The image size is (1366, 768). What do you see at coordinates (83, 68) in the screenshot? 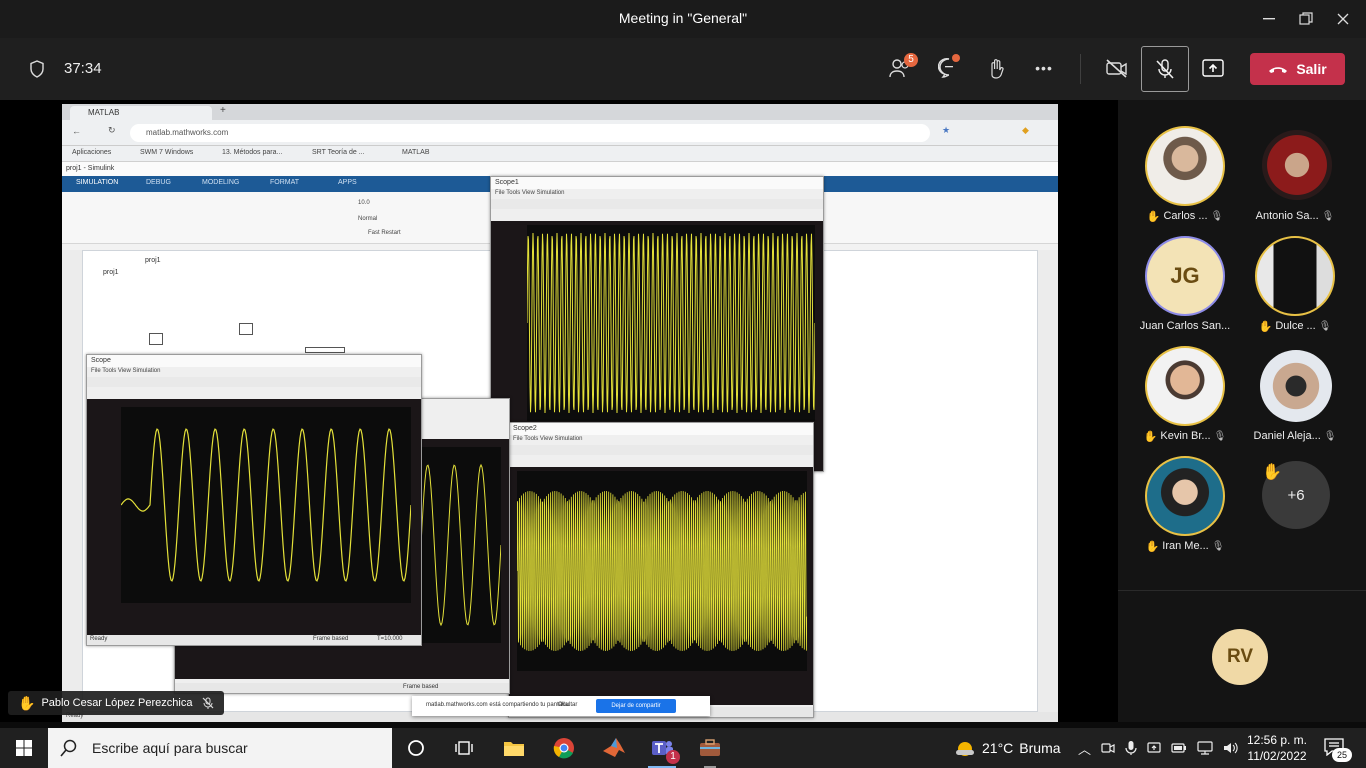
I see `meeting-timer: 37:34` at bounding box center [83, 68].